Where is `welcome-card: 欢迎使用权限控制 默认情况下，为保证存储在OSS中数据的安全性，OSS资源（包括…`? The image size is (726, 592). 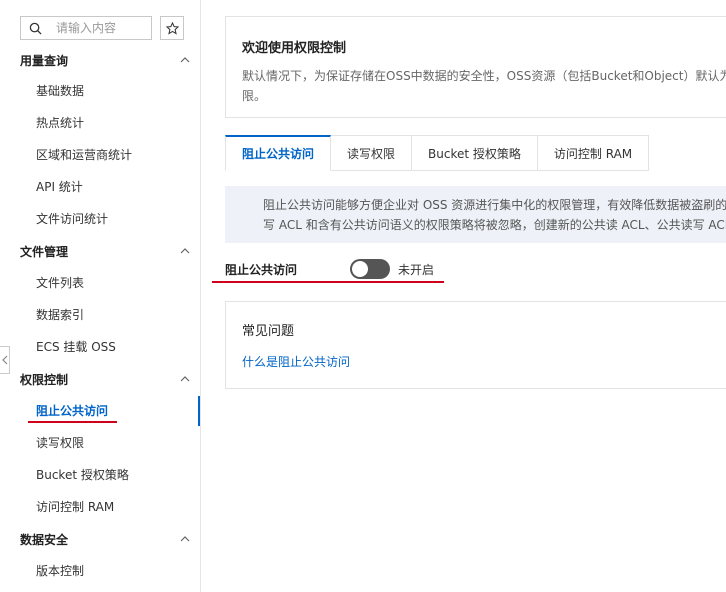 welcome-card: 欢迎使用权限控制 默认情况下，为保证存储在OSS中数据的安全性，OSS资源（包括… is located at coordinates (475, 67).